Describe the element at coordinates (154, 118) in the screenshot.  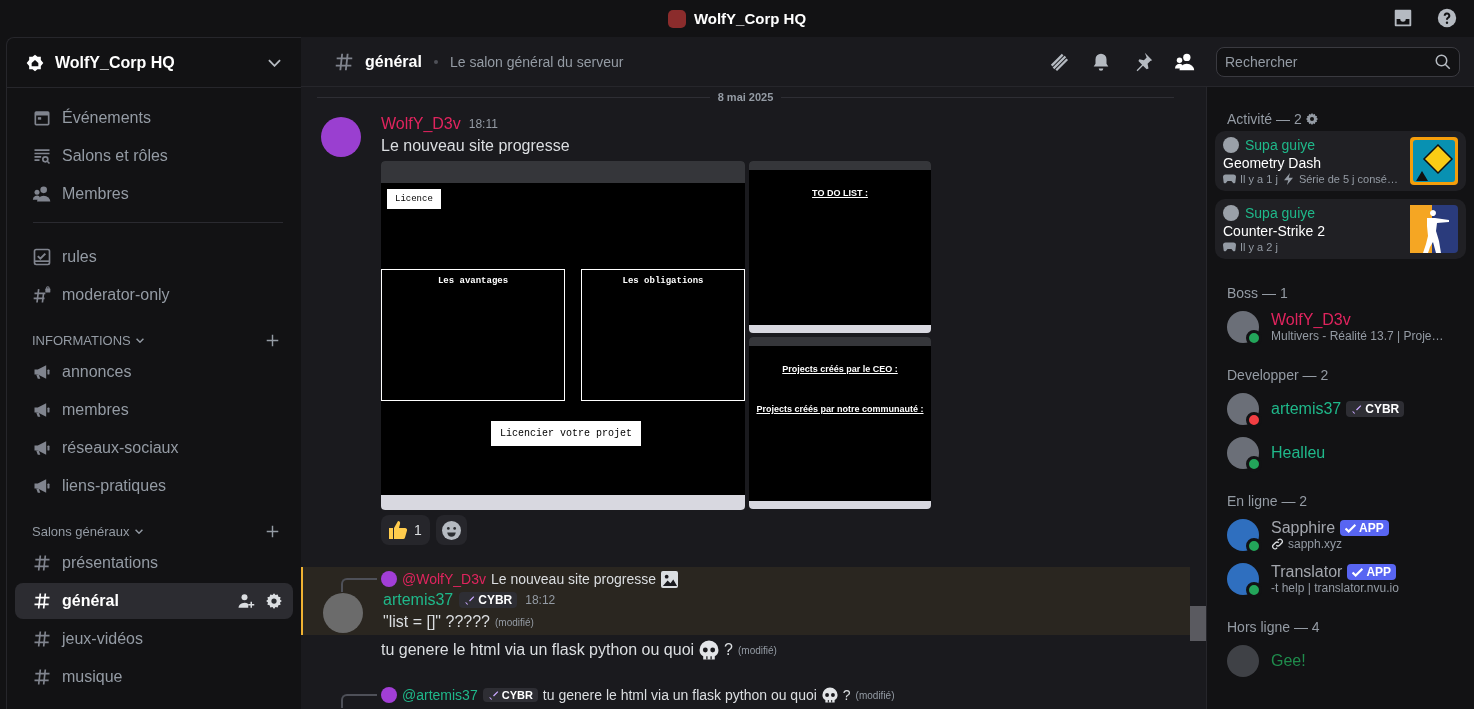
I see `sidebar-item: Événements` at that location.